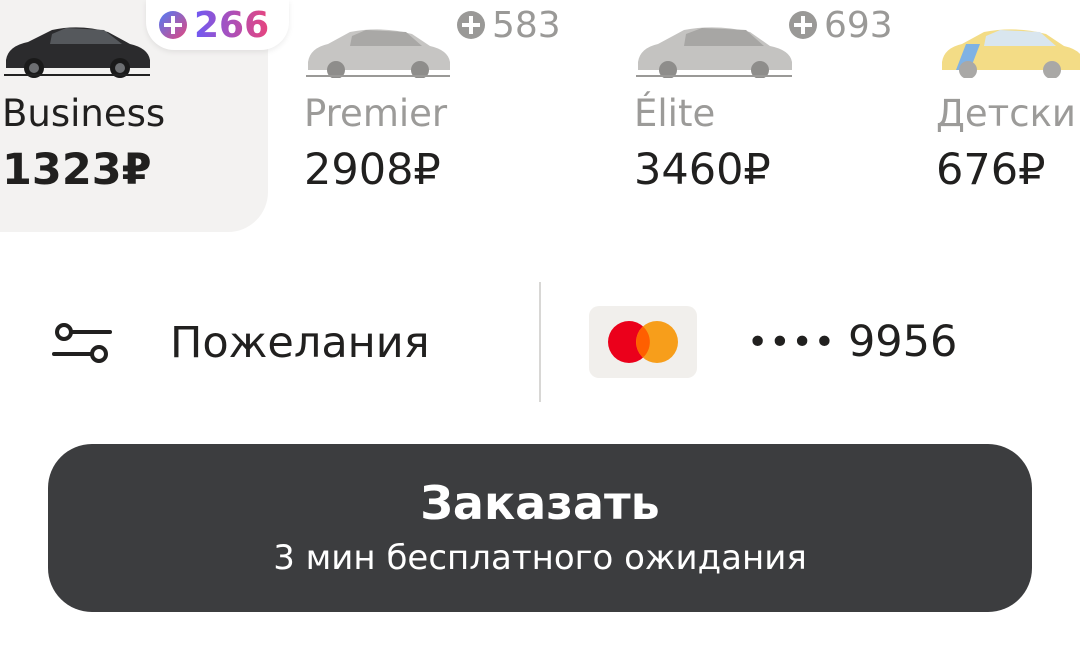 This screenshot has width=1080, height=660. I want to click on cashback-badge: 583, so click(508, 25).